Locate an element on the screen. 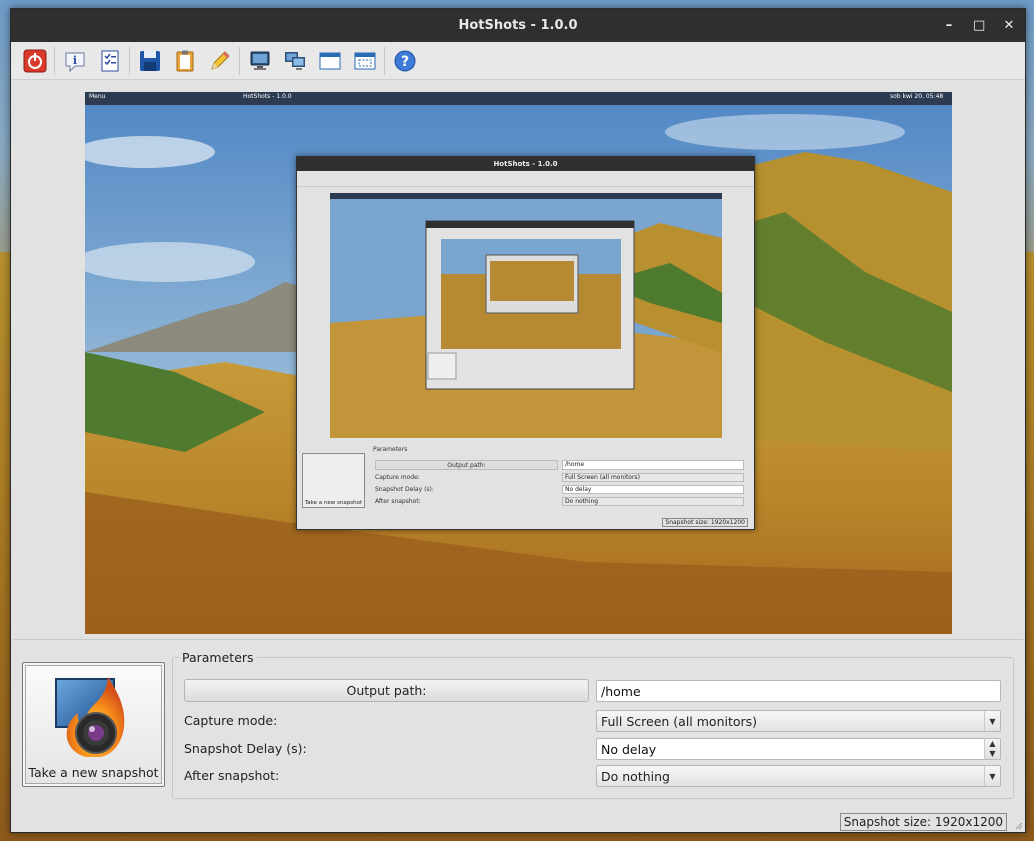 The height and width of the screenshot is (841, 1034). checklist-icon is located at coordinates (109, 60).